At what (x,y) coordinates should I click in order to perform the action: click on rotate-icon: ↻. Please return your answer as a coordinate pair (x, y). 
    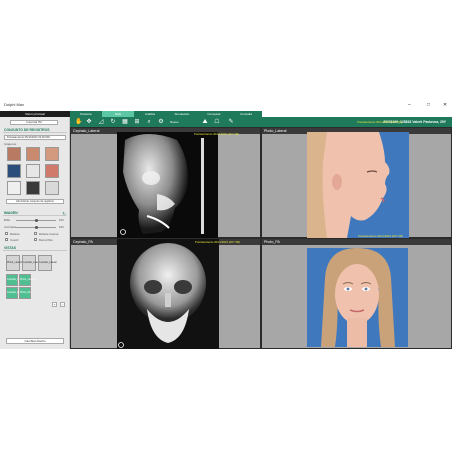
    Looking at the image, I should click on (113, 122).